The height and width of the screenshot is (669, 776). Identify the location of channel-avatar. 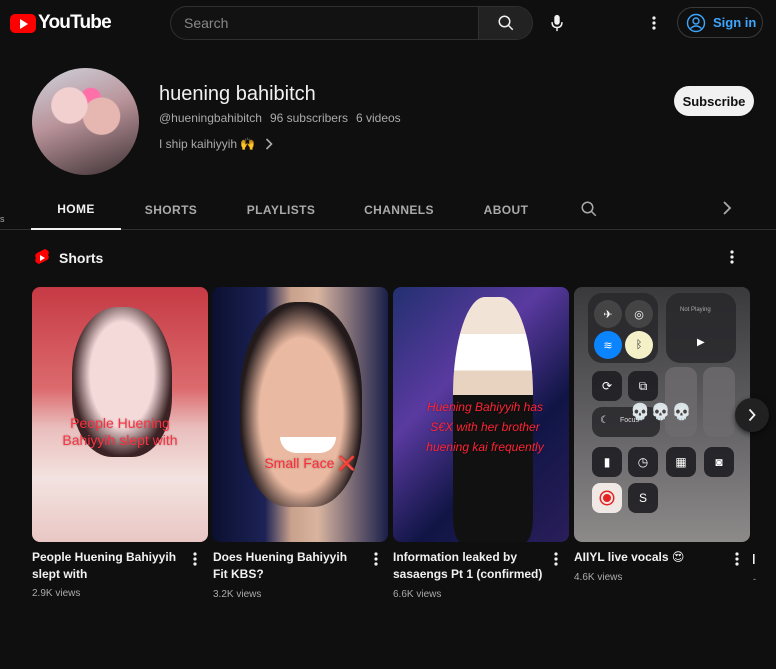
(85, 121).